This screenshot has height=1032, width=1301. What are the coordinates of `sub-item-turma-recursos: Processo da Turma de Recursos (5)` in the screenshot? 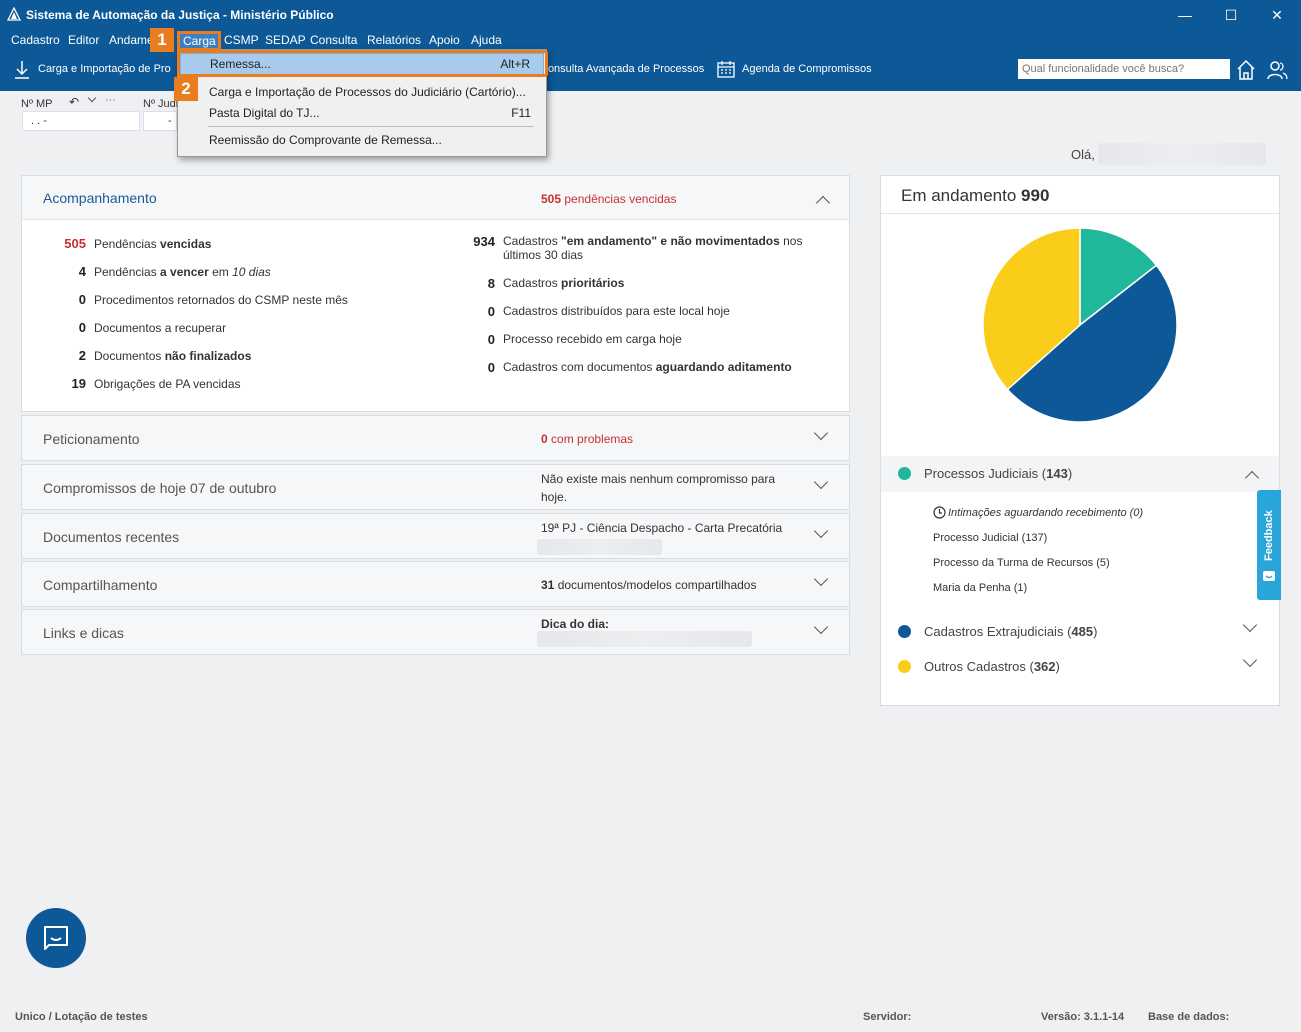 It's located at (1021, 563).